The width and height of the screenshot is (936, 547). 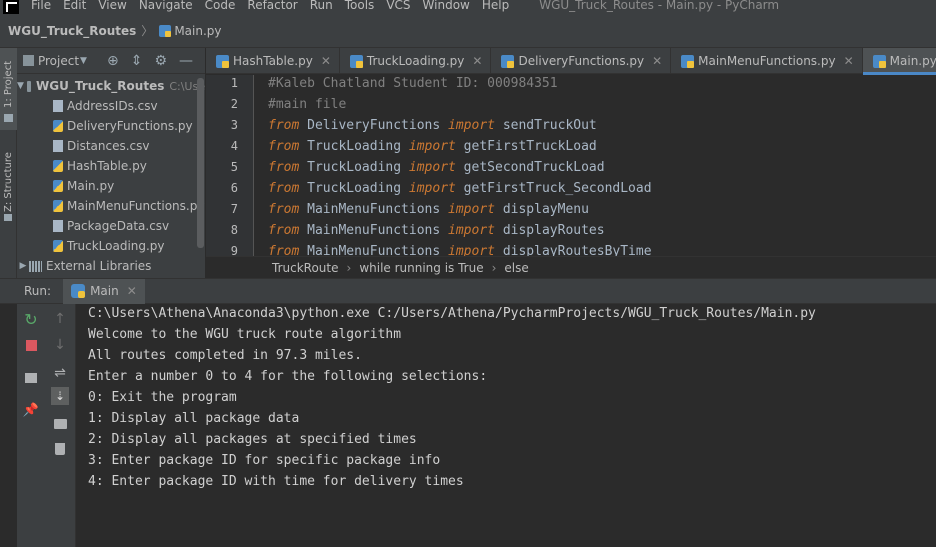 What do you see at coordinates (446, 5) in the screenshot?
I see `menu-window: Window` at bounding box center [446, 5].